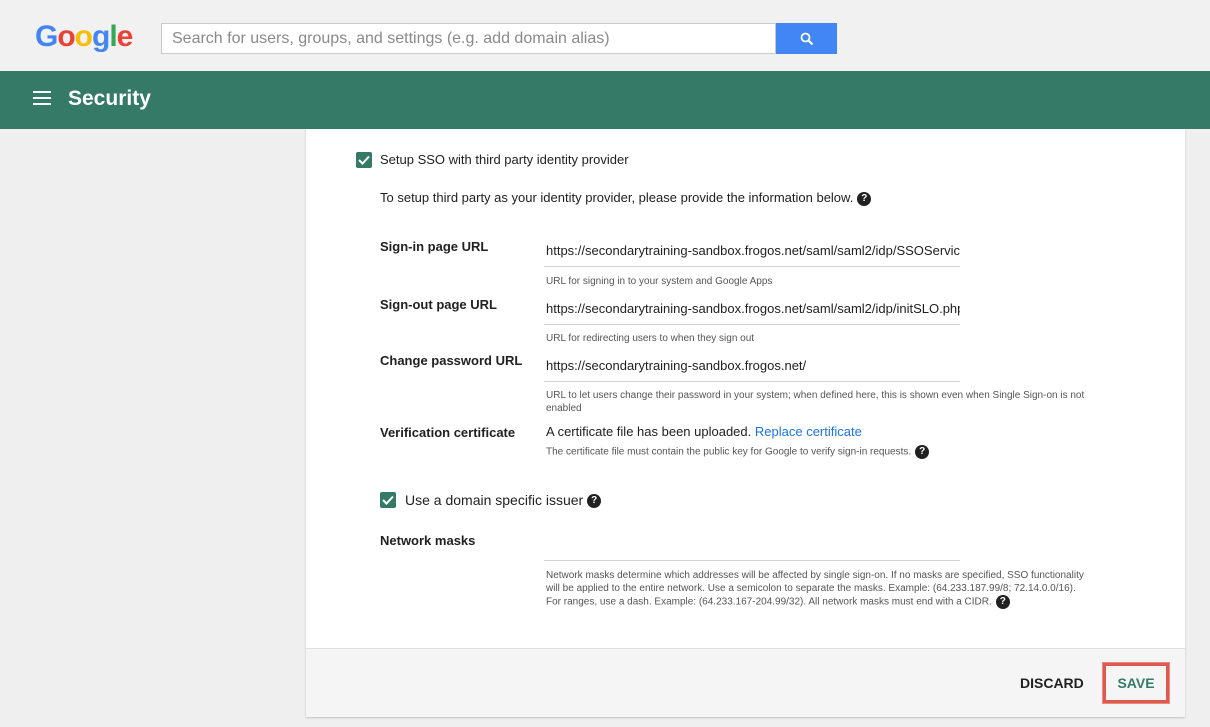 The image size is (1210, 727). Describe the element at coordinates (113, 36) in the screenshot. I see `logo-letter: l` at that location.